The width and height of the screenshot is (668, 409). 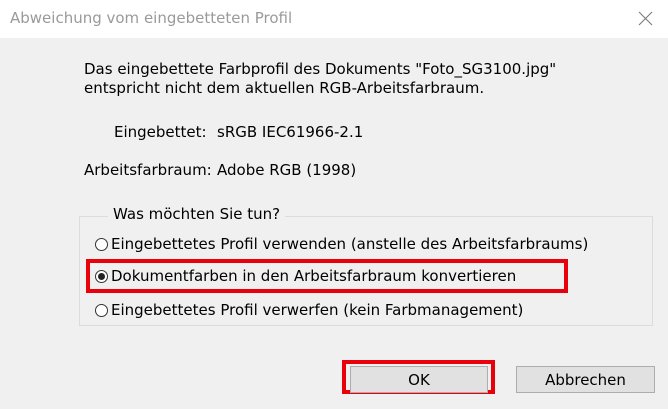 I want to click on window-title: Abweichung vom eingebetteten Profil, so click(x=151, y=18).